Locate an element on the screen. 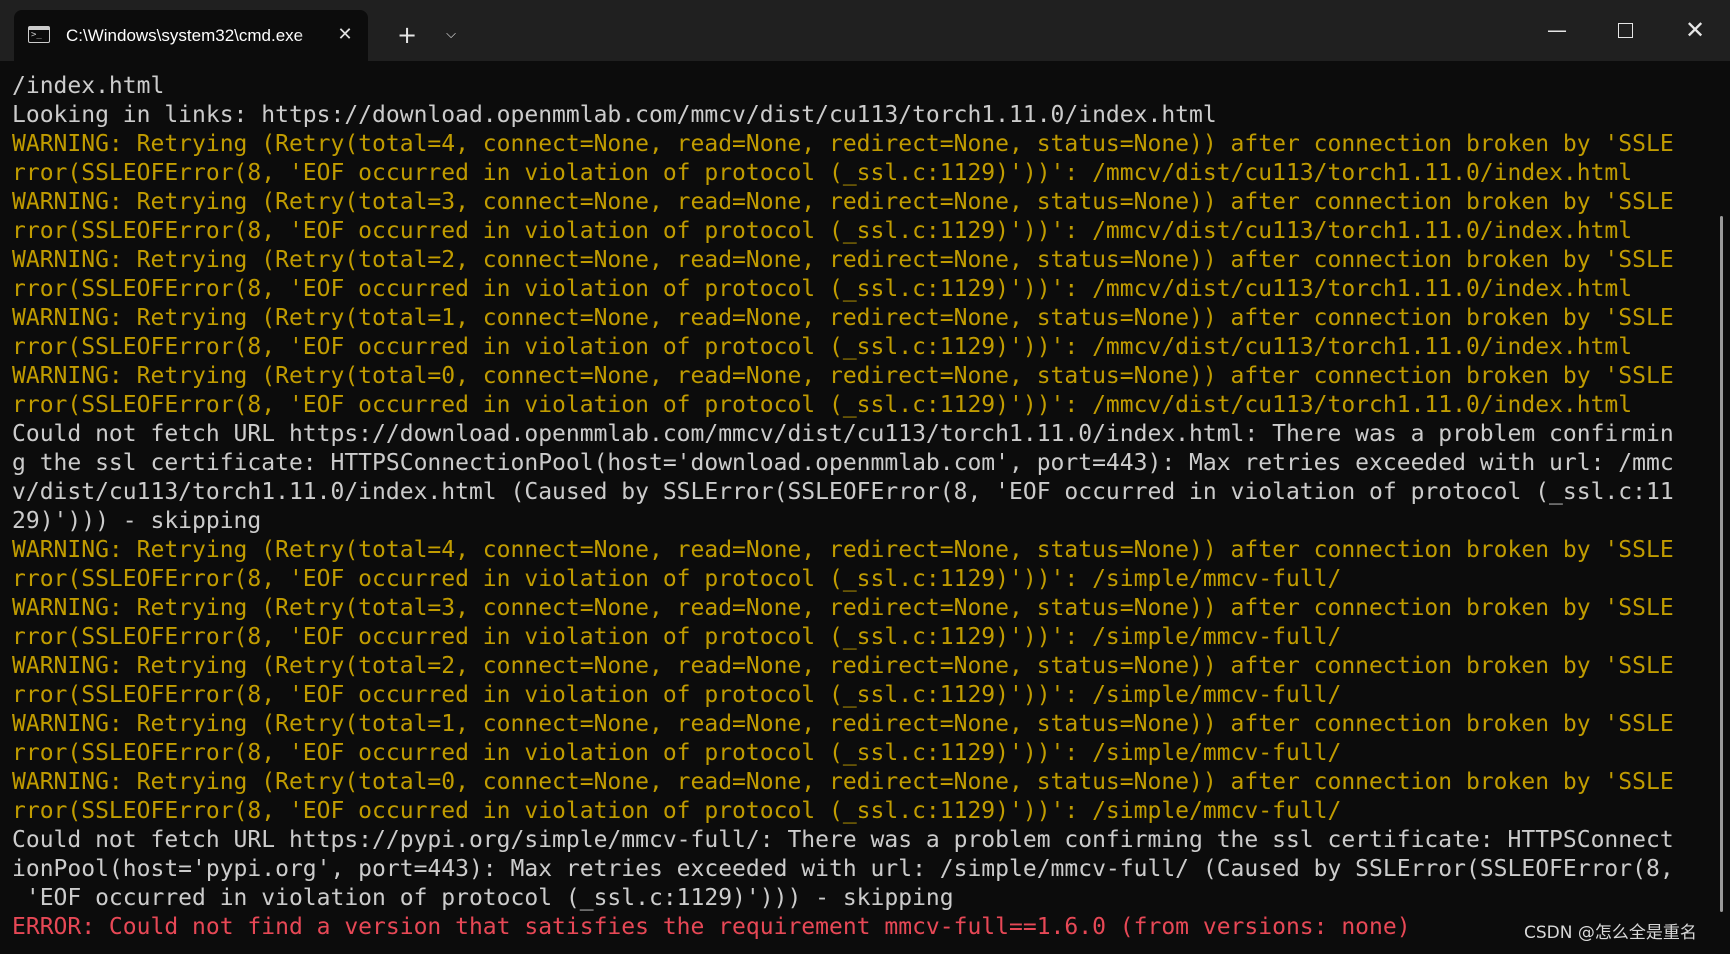 Image resolution: width=1730 pixels, height=954 pixels. tab-cmd: >_ C:\Windows\system32\cmd.exe ✕ is located at coordinates (191, 35).